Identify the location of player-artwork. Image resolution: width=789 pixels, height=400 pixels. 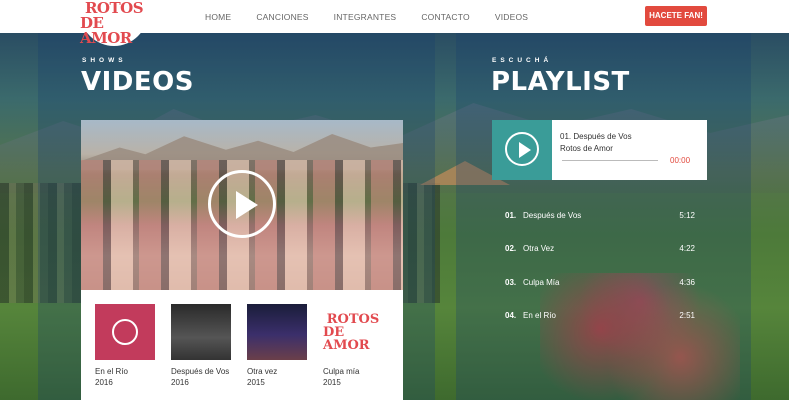
(522, 150).